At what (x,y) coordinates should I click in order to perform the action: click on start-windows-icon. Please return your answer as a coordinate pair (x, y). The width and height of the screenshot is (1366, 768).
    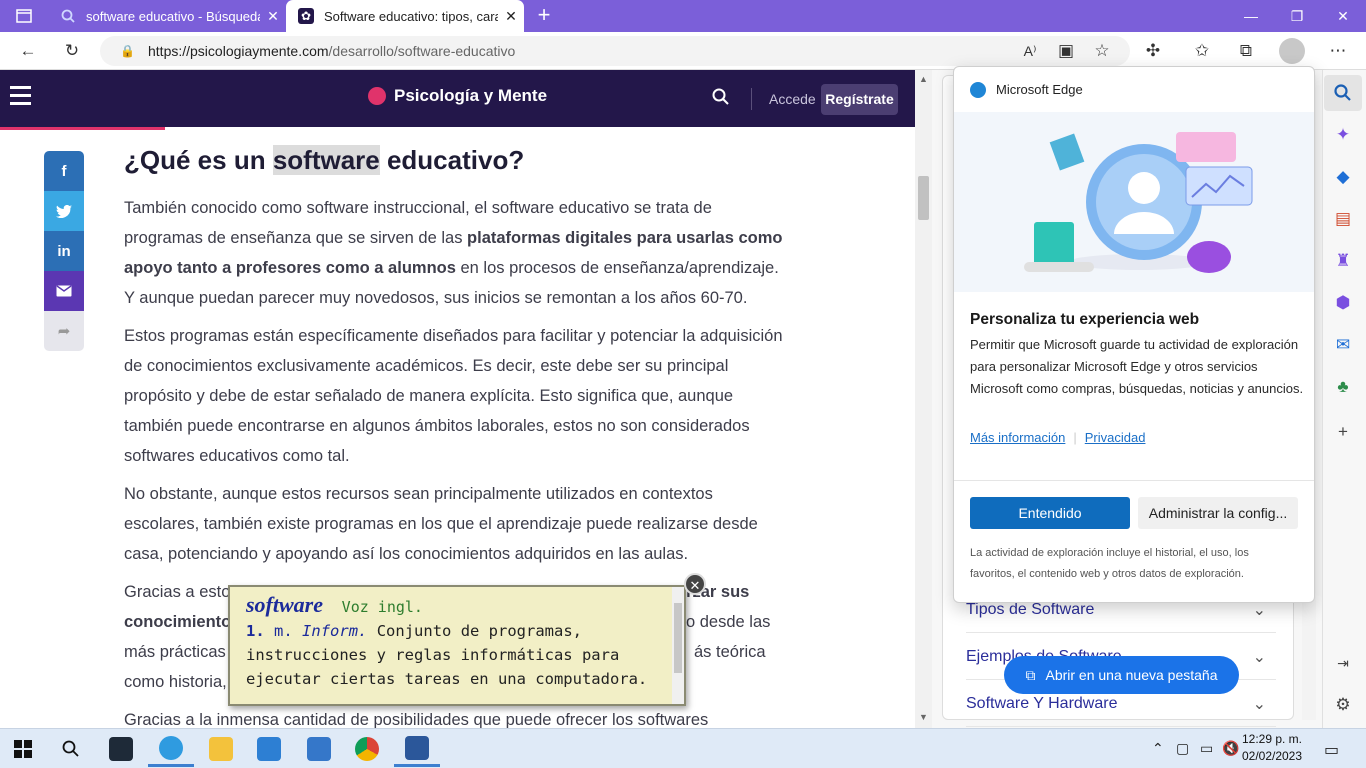
    Looking at the image, I should click on (23, 749).